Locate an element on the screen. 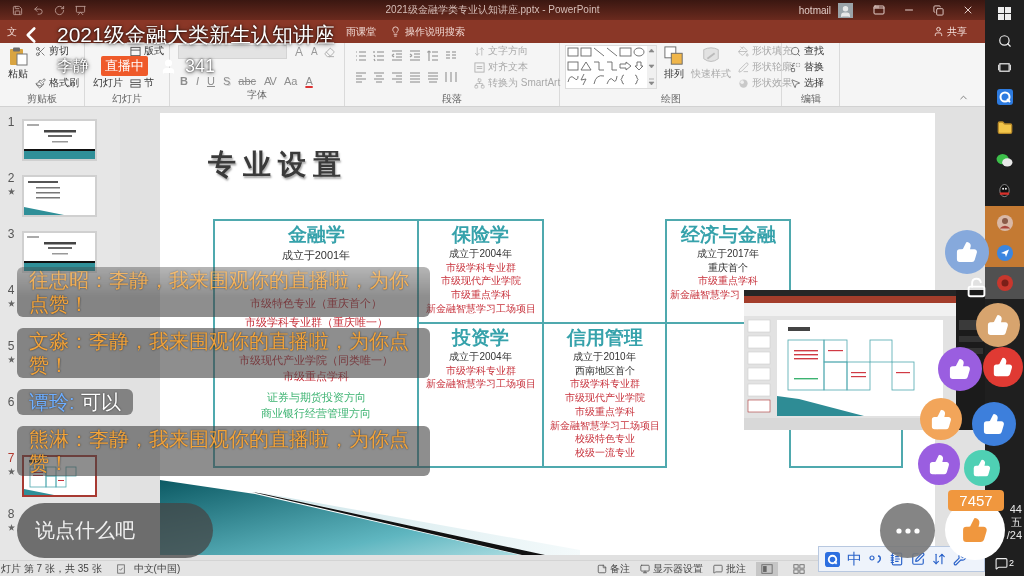  taskbar-button is located at coordinates (1004, 222).